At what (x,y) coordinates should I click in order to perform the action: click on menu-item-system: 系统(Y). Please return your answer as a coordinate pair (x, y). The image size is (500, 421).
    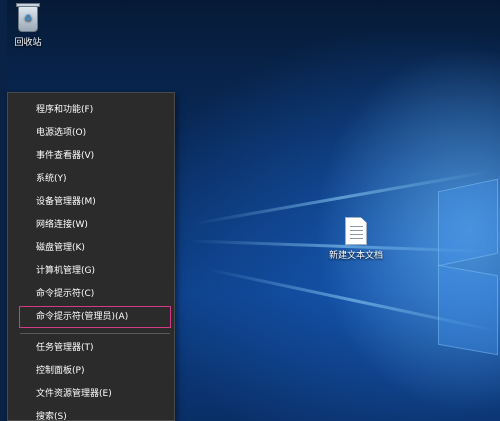
    Looking at the image, I should click on (91, 179).